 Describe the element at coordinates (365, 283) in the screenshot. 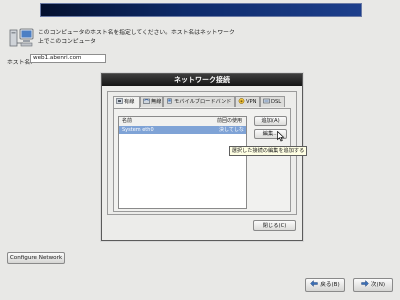

I see `next-arrow-icon` at that location.